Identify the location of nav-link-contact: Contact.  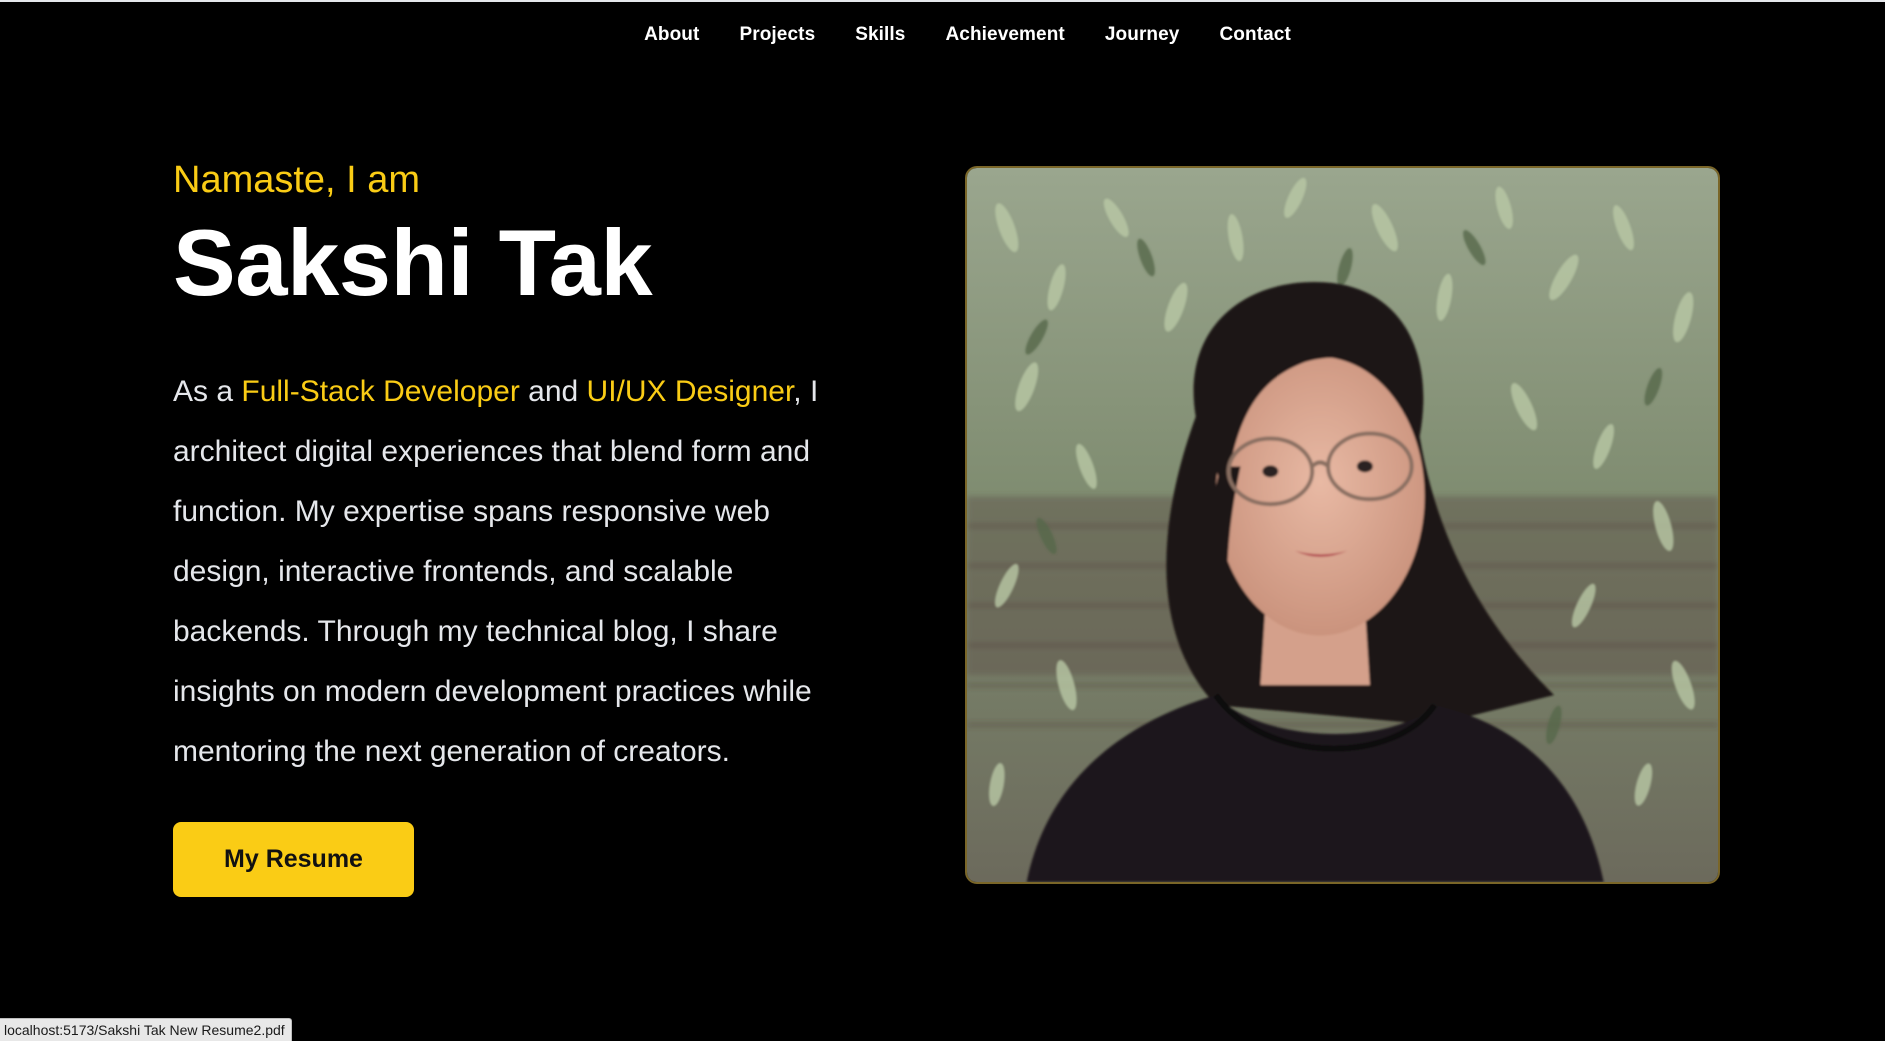
(1254, 34).